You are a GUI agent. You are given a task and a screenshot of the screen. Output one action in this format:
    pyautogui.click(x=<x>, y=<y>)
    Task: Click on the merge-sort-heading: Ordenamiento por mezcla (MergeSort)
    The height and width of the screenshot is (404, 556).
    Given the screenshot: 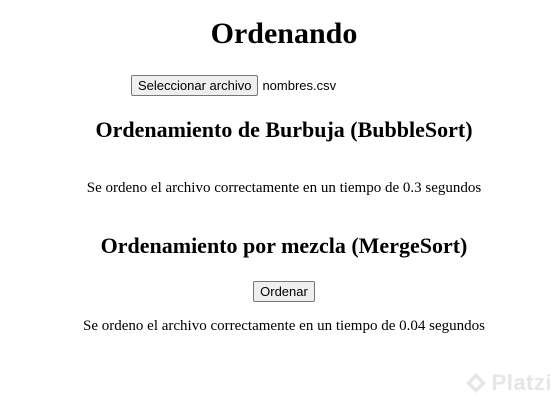 What is the action you would take?
    pyautogui.click(x=284, y=245)
    